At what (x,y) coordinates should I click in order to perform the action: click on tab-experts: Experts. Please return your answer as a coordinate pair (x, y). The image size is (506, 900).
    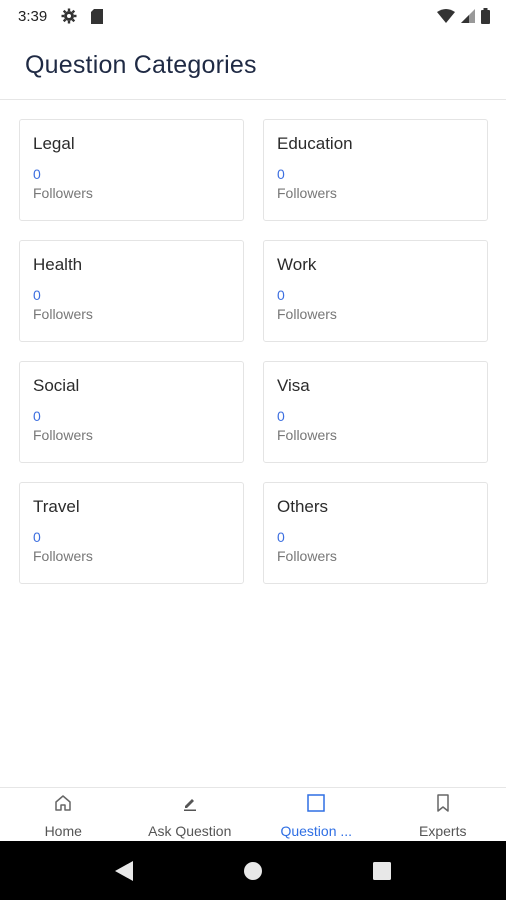
    Looking at the image, I should click on (443, 814).